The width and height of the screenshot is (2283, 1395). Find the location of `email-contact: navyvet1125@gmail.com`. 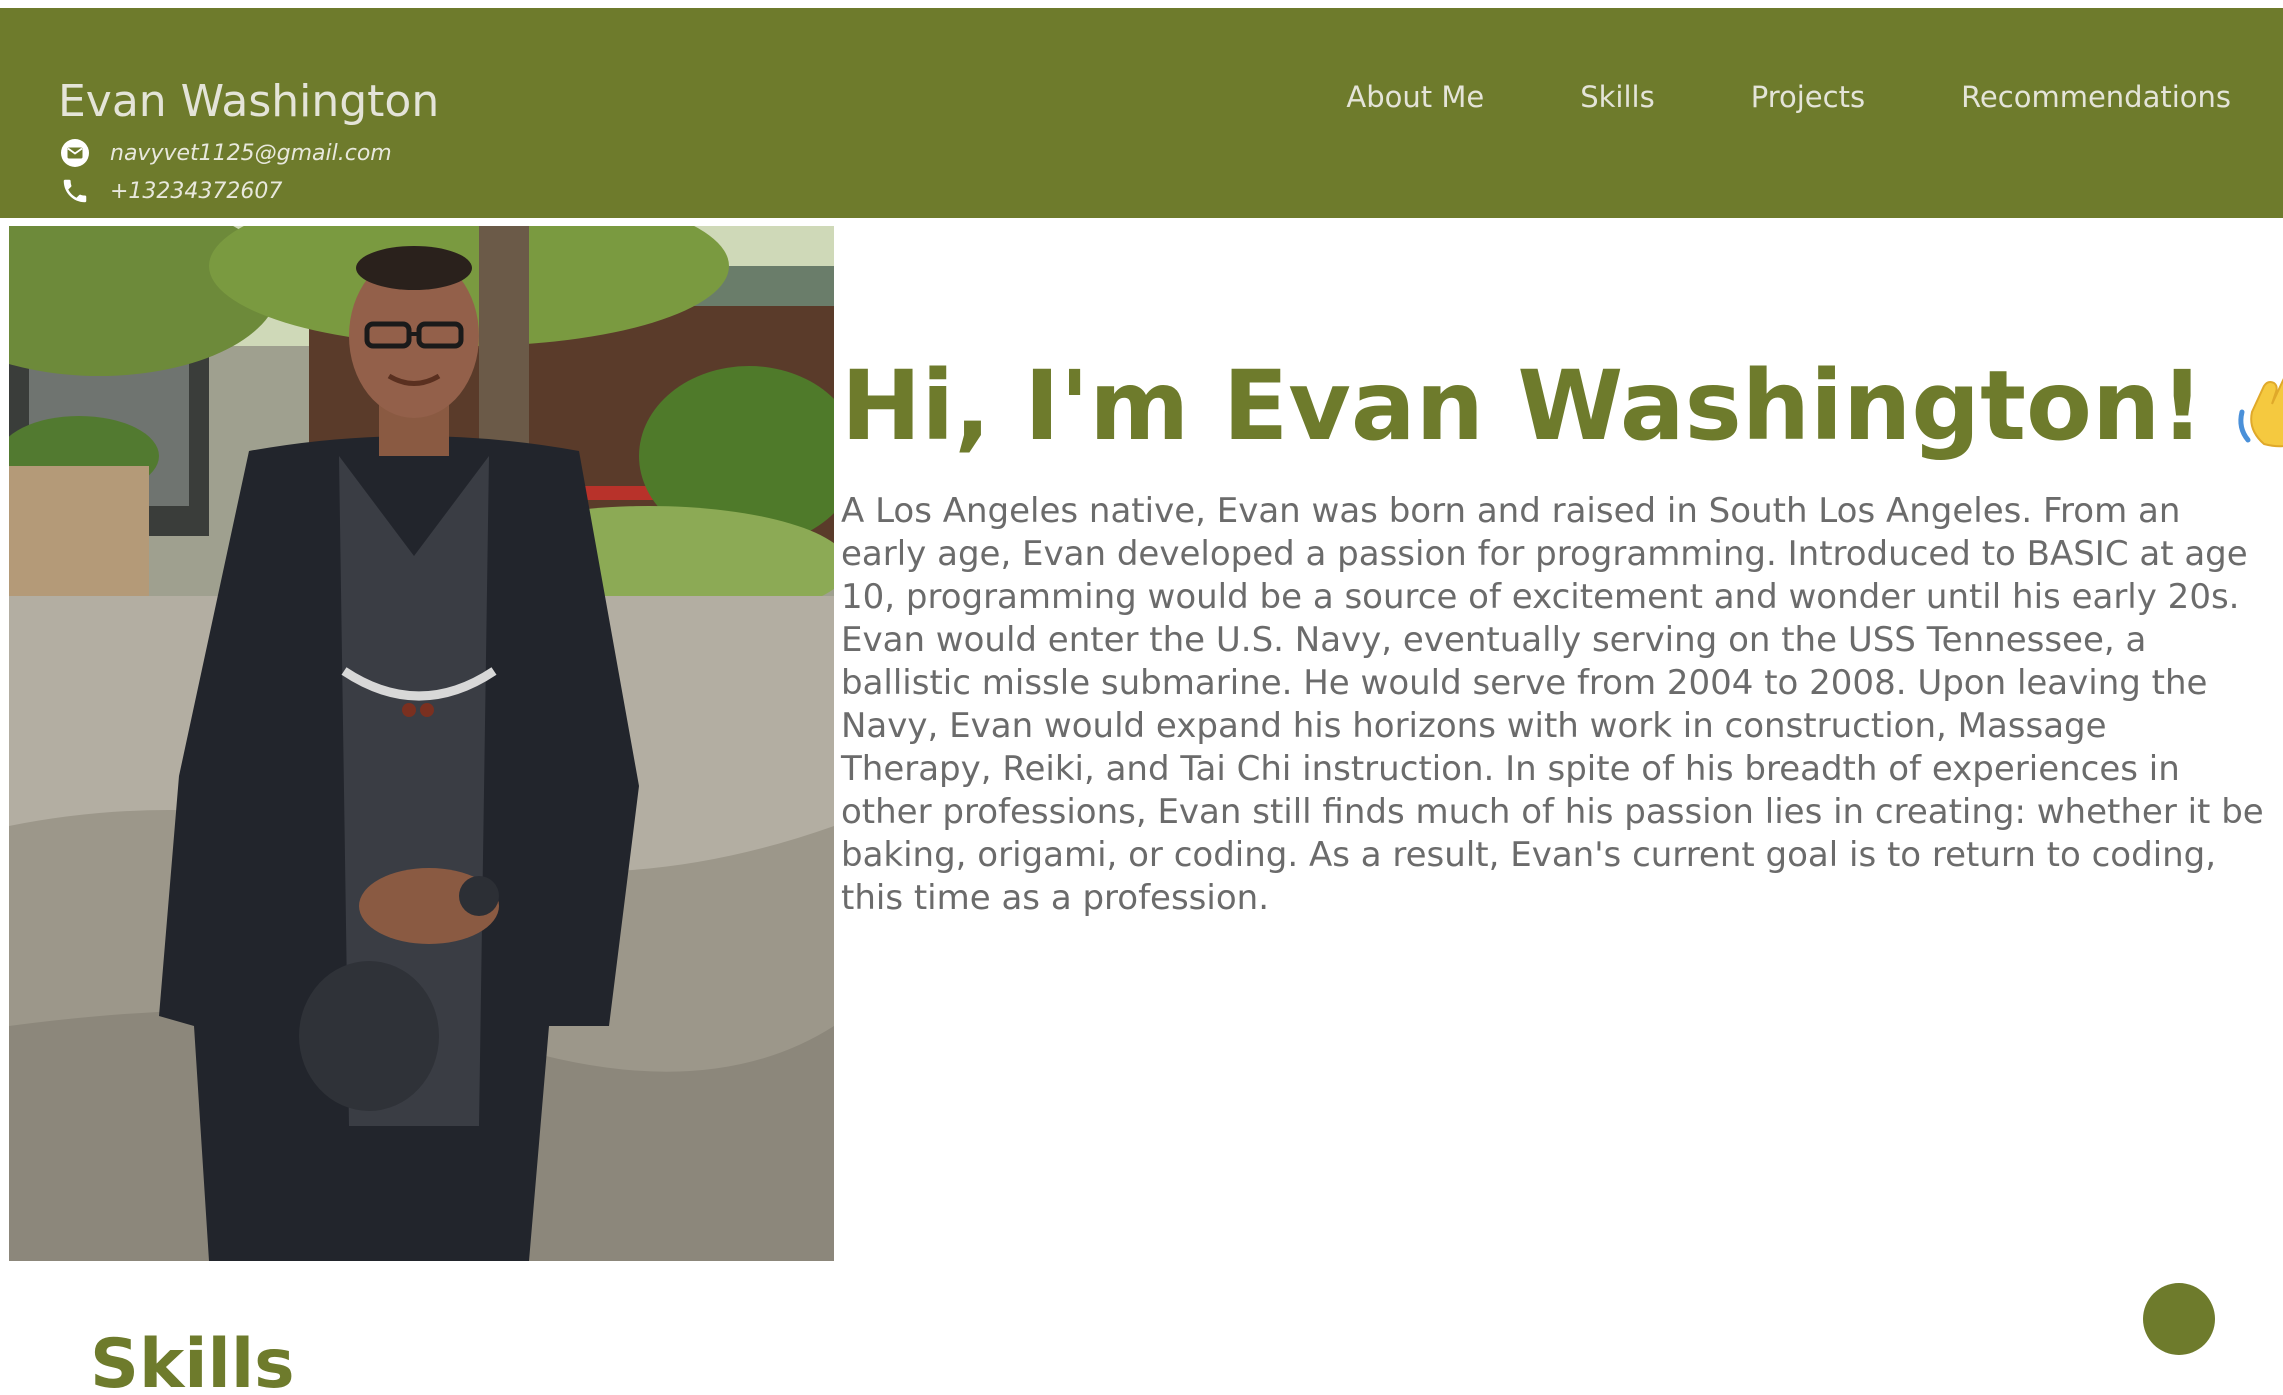

email-contact: navyvet1125@gmail.com is located at coordinates (225, 153).